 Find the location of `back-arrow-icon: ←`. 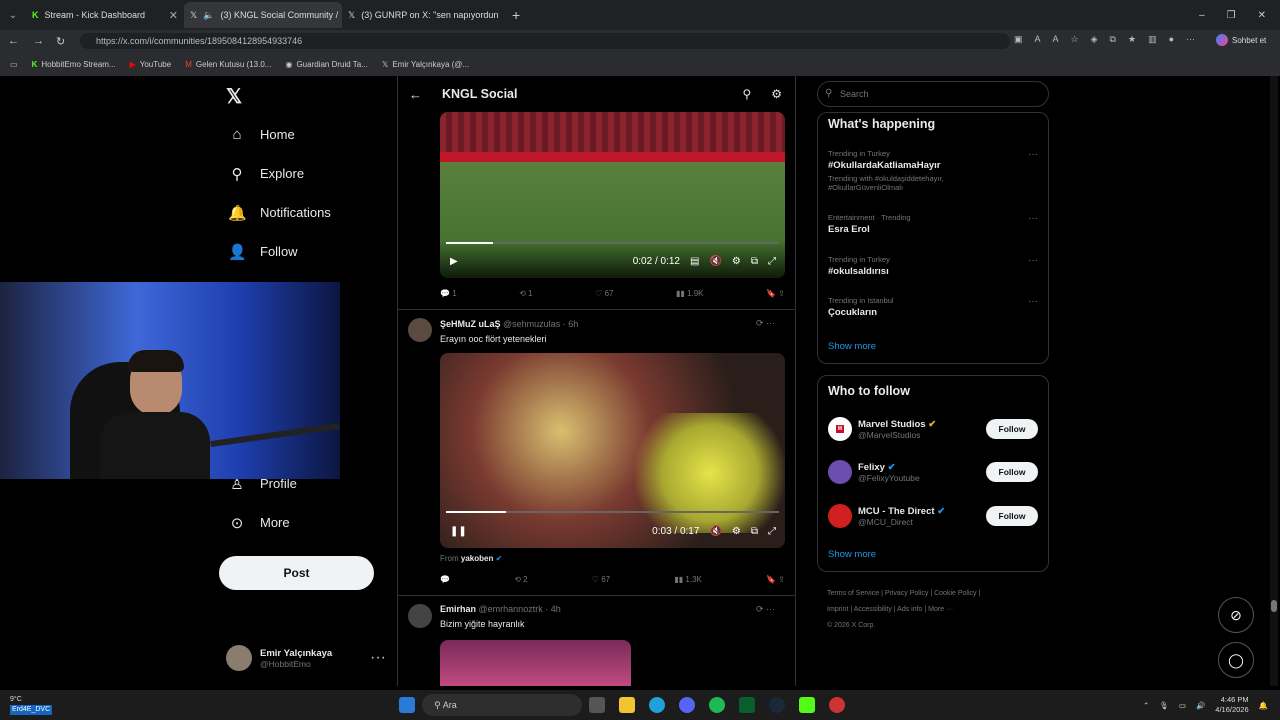

back-arrow-icon: ← is located at coordinates (415, 94).